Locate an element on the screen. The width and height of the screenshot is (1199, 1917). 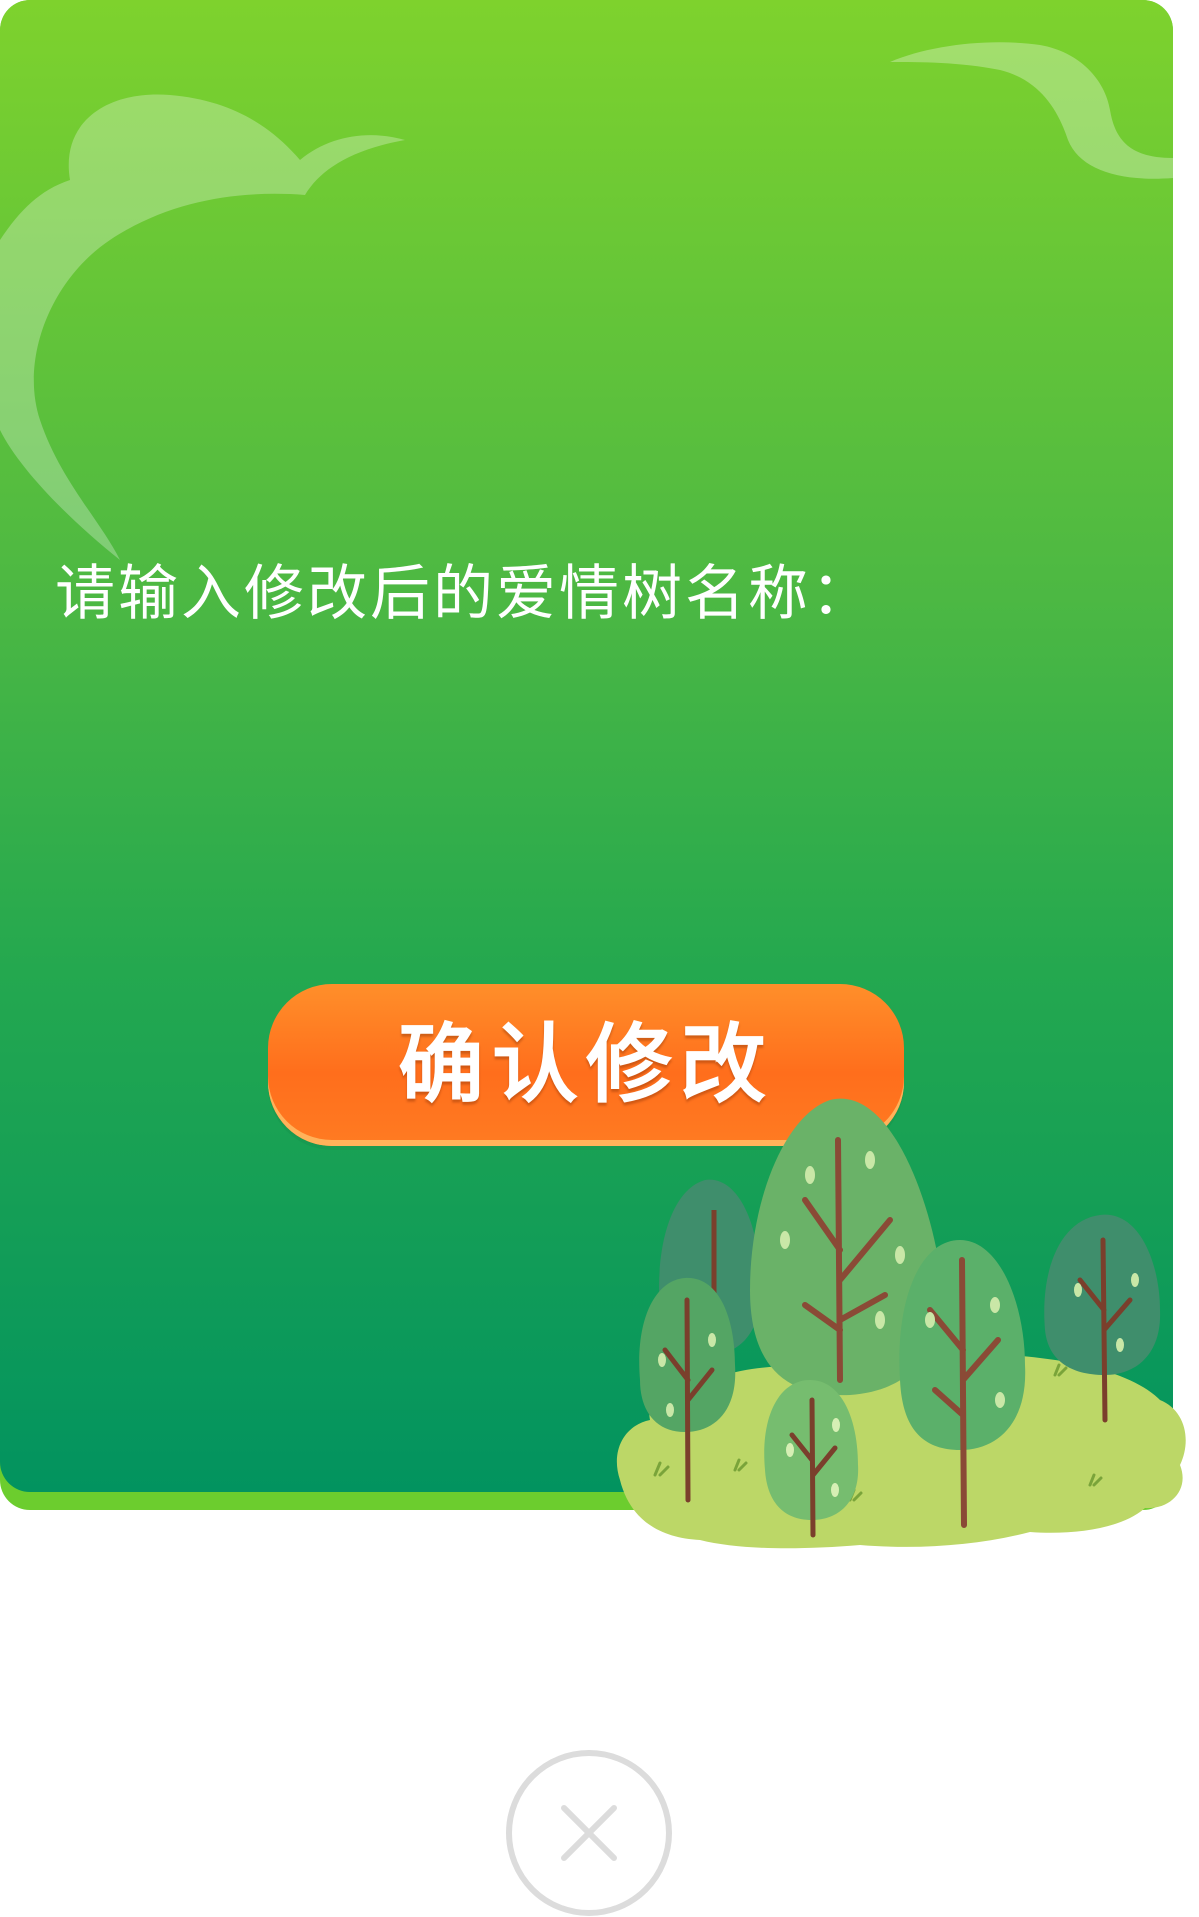
close-button is located at coordinates (589, 1833).